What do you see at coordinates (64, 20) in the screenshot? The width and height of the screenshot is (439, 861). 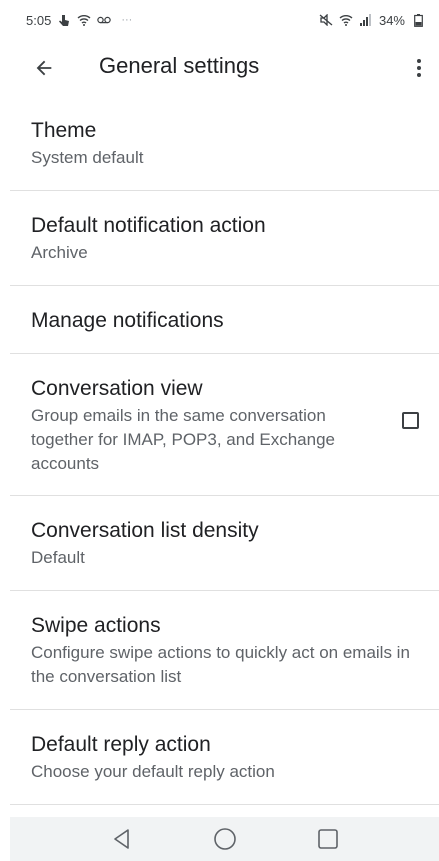 I see `touch-icon` at bounding box center [64, 20].